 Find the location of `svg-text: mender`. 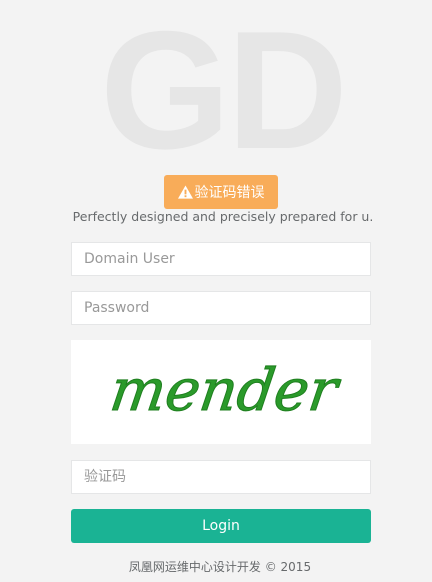

svg-text: mender is located at coordinates (225, 390).